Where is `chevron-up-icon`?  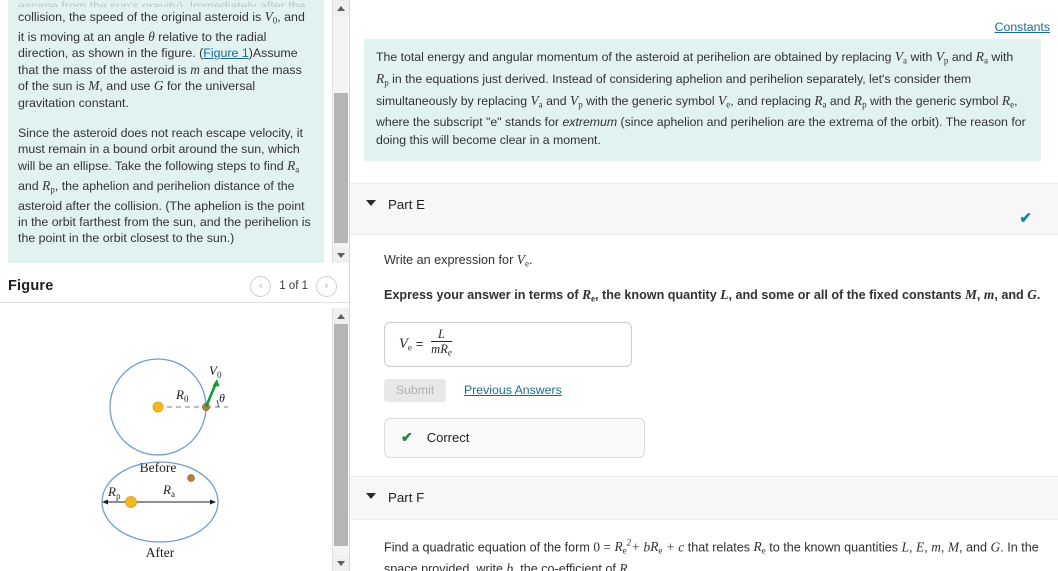
chevron-up-icon is located at coordinates (341, 316).